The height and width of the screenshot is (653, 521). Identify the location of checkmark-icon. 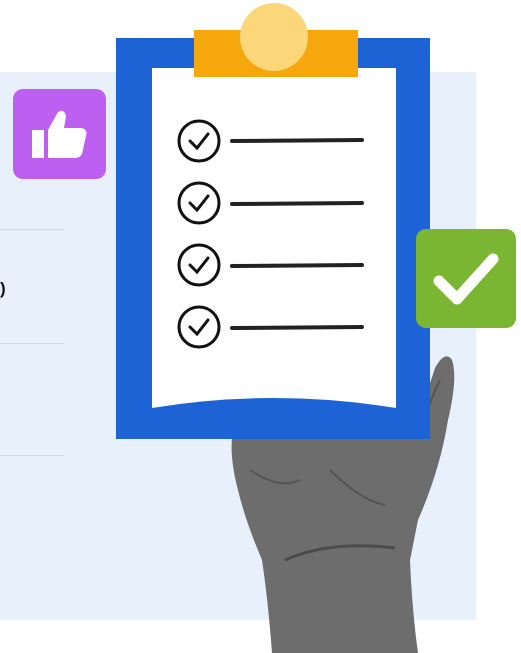
(466, 278).